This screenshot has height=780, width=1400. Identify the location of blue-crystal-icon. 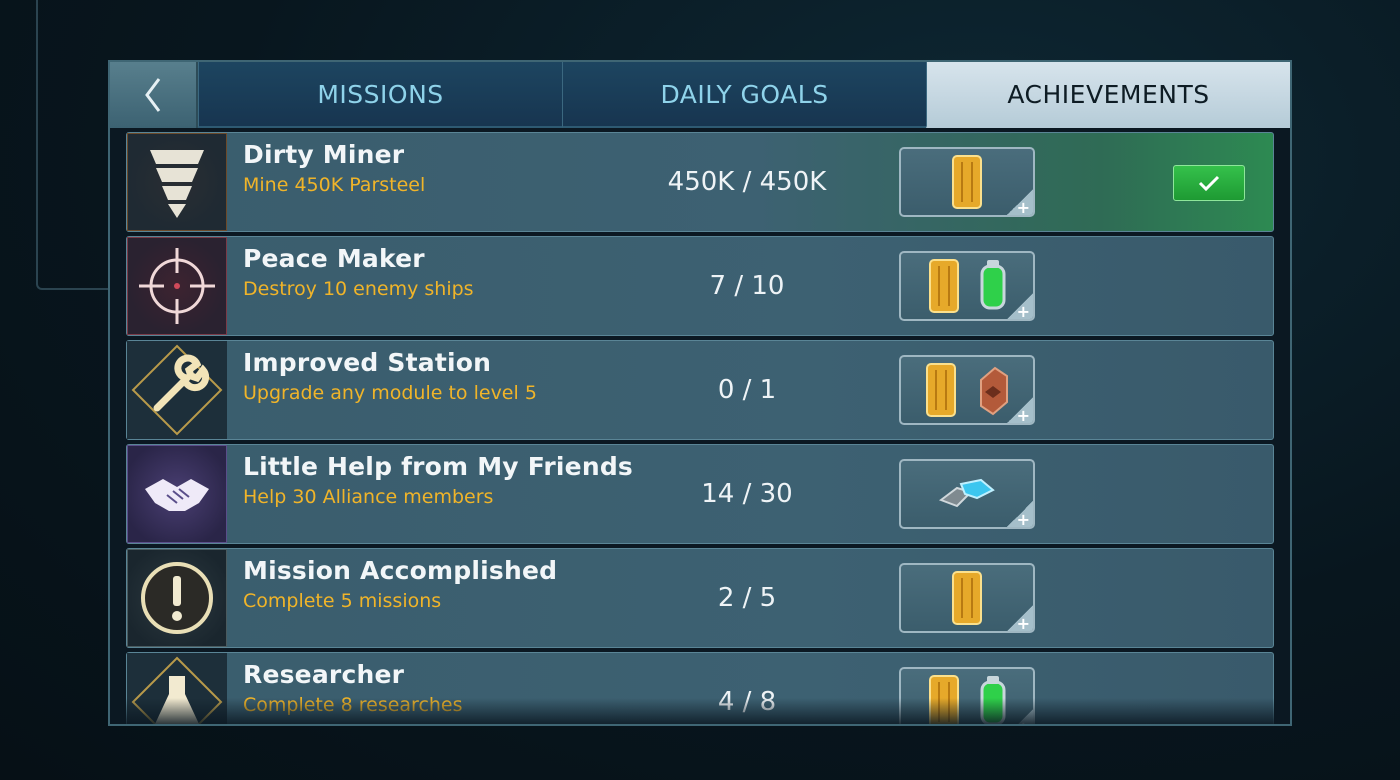
(966, 493).